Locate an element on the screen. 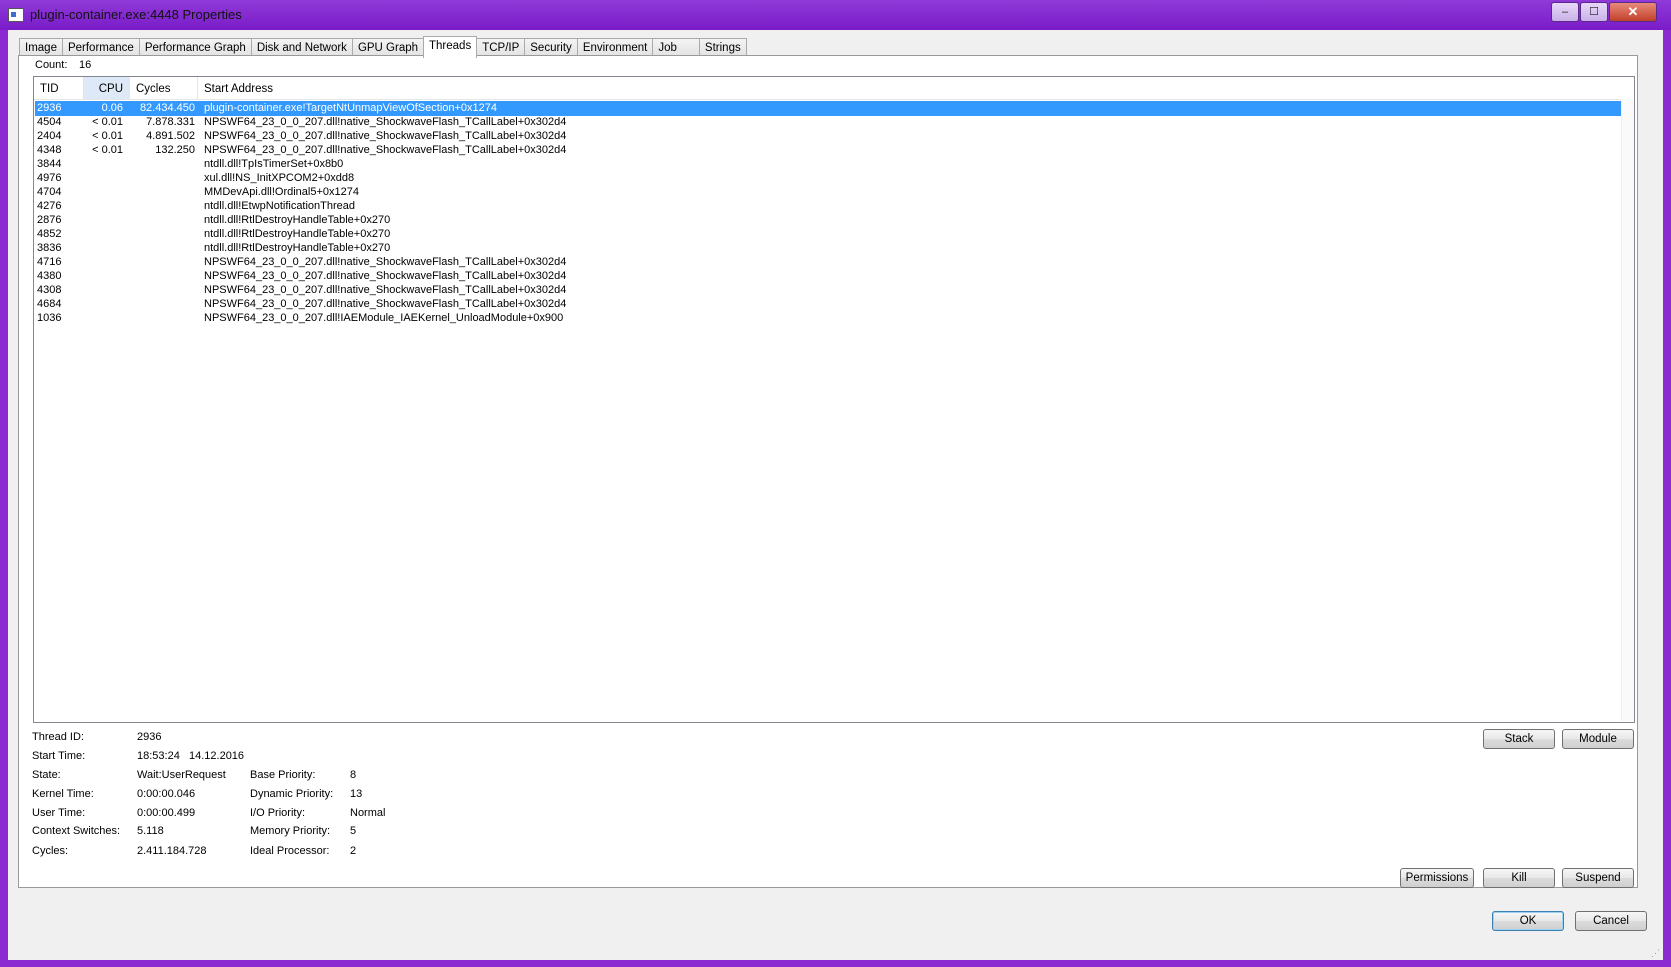 The width and height of the screenshot is (1671, 967). sort-ascending-icon: ▲ is located at coordinates (111, 77).